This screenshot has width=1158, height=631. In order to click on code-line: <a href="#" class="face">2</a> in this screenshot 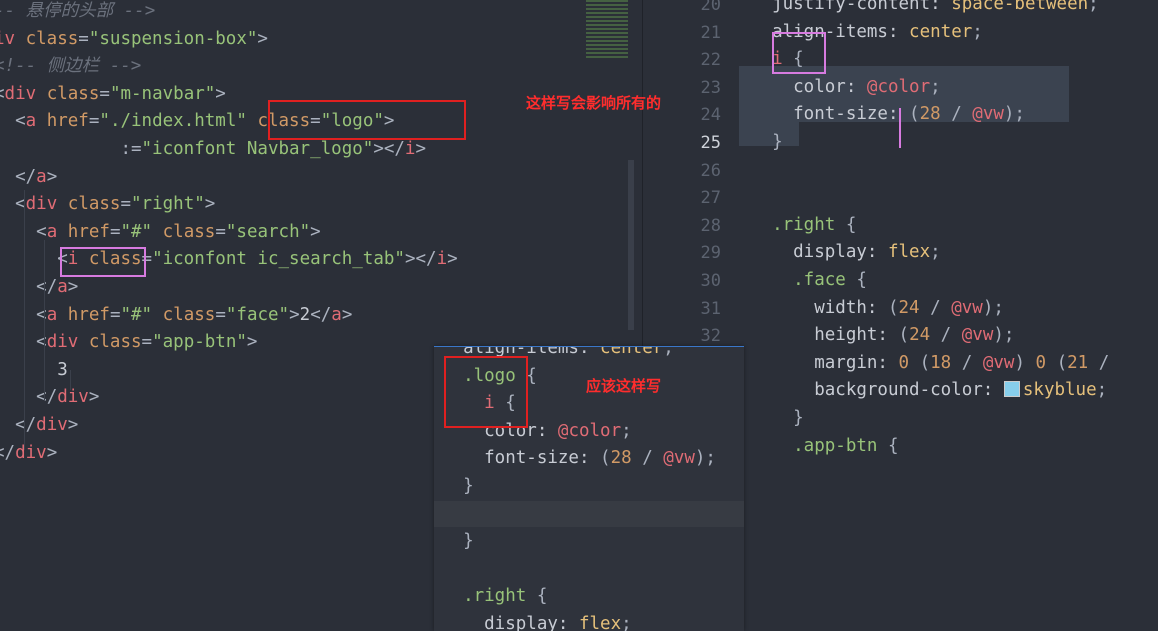, I will do `click(176, 316)`.